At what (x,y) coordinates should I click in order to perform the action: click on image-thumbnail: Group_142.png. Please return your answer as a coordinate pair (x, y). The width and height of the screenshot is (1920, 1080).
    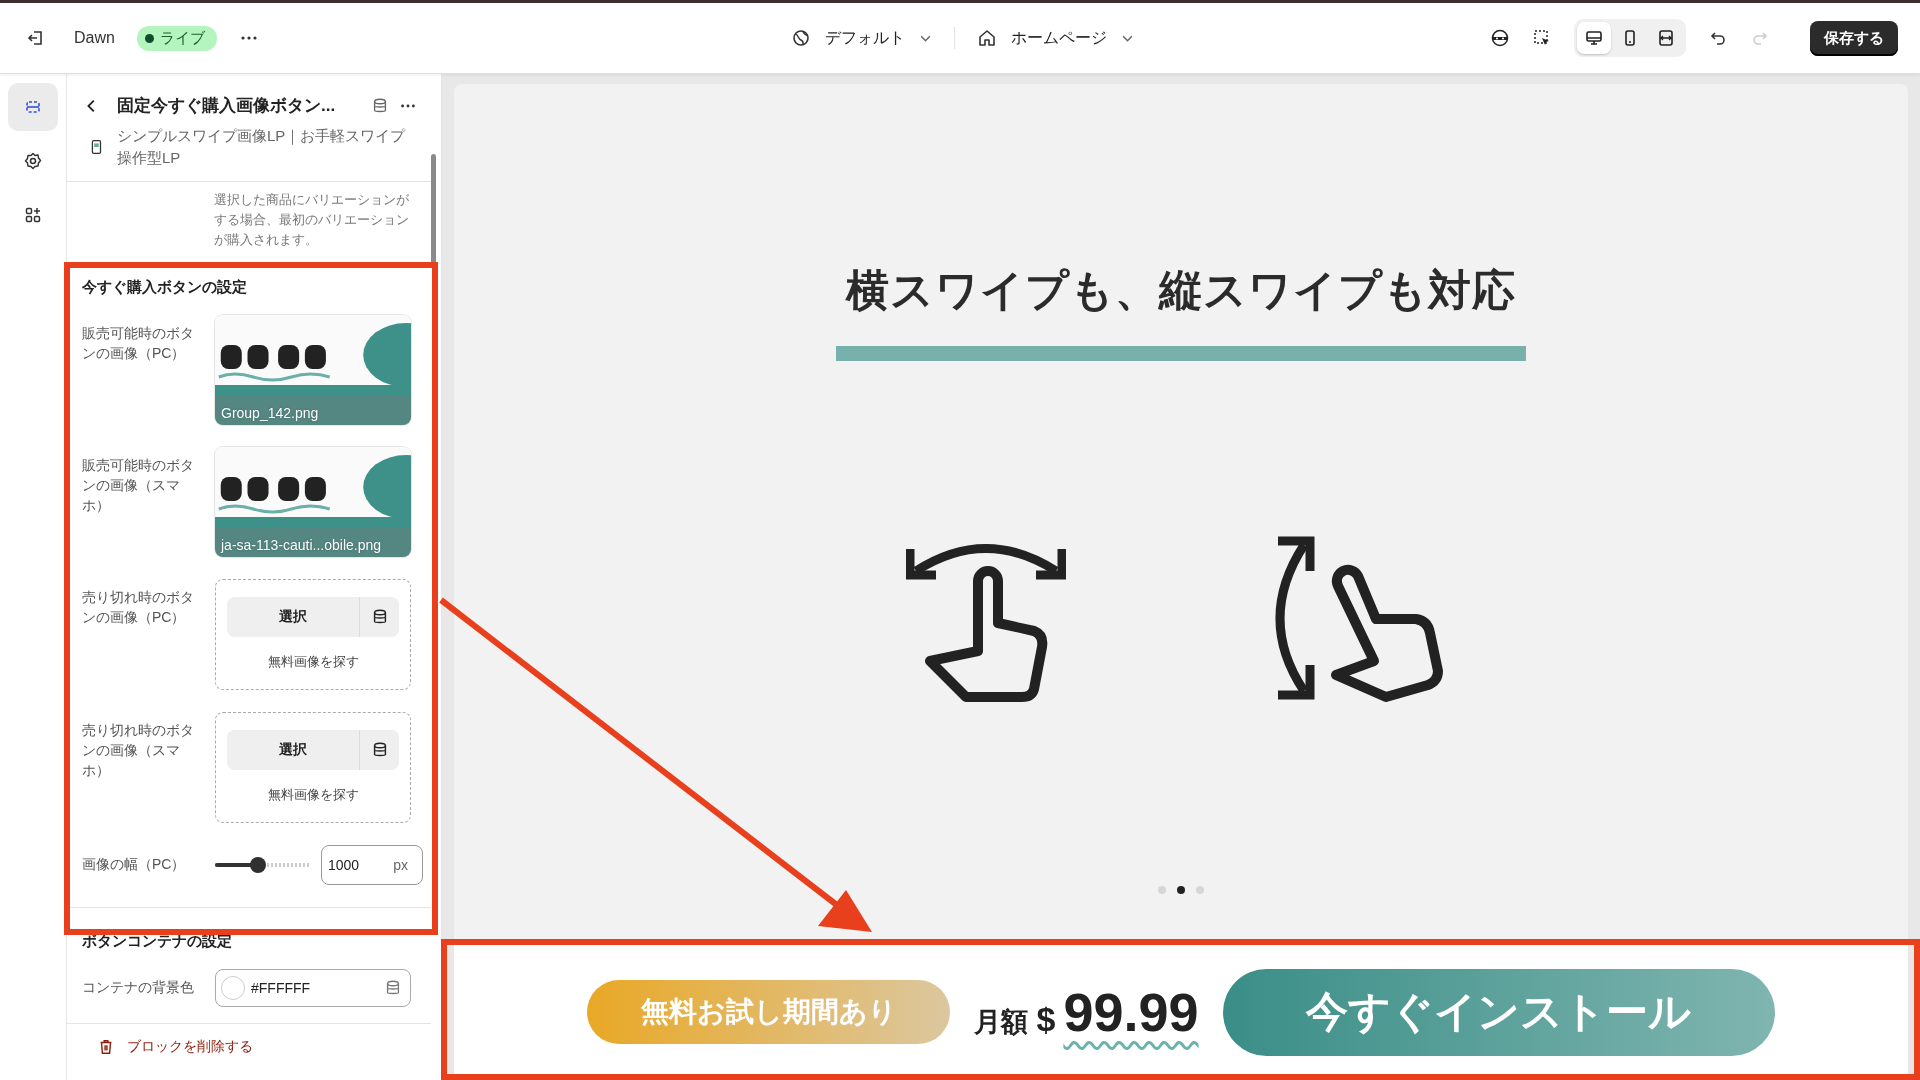
    Looking at the image, I should click on (313, 369).